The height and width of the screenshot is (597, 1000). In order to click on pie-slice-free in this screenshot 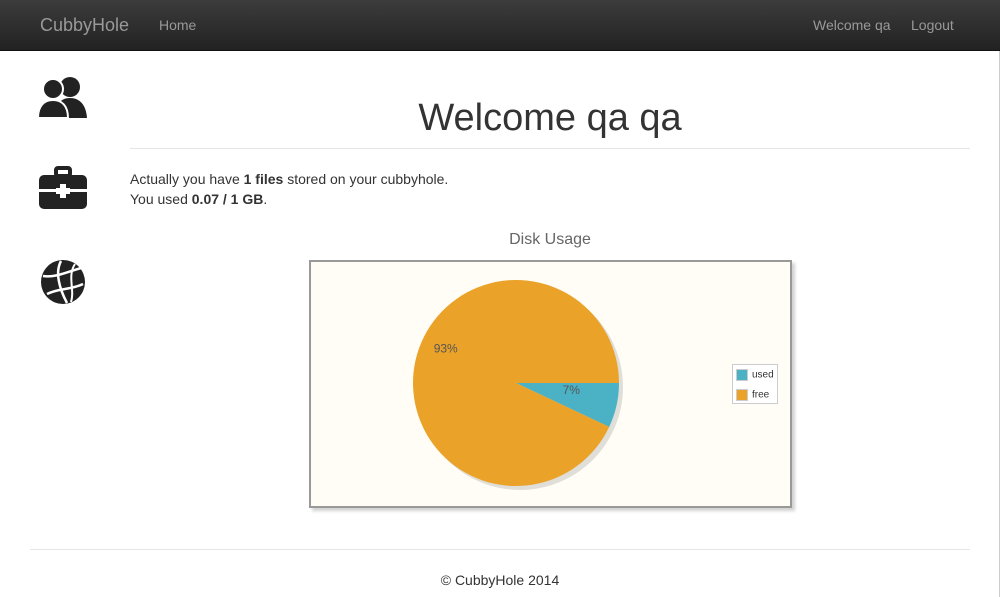, I will do `click(516, 382)`.